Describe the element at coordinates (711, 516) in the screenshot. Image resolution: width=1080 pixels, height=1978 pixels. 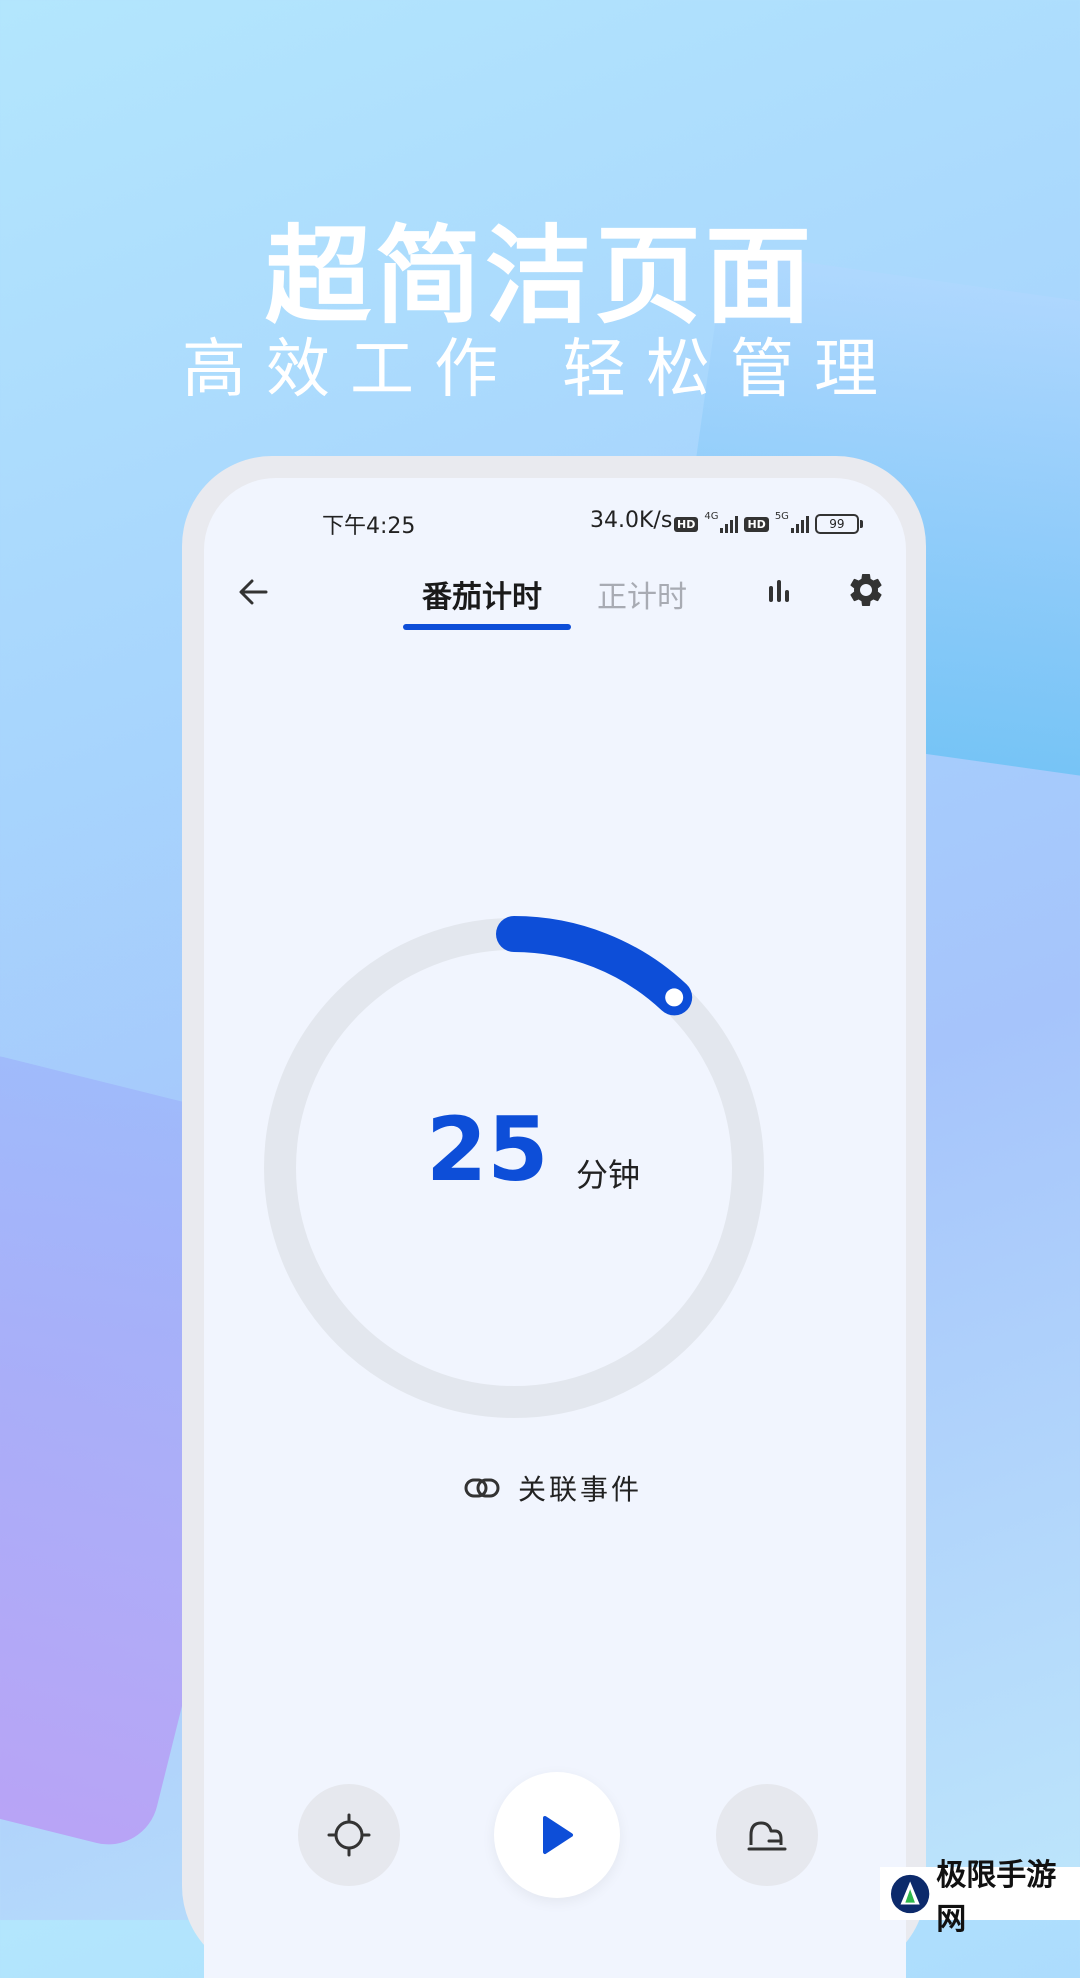
I see `network-4g-label: 4G` at that location.